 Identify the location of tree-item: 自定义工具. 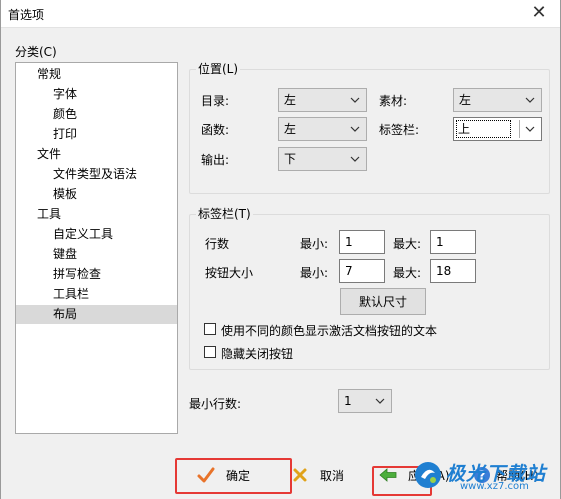
(96, 234).